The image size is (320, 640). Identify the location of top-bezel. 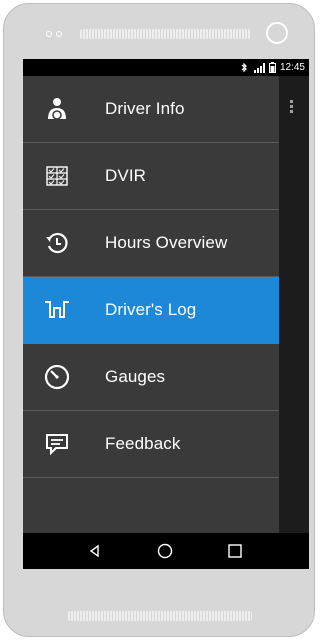
(159, 31).